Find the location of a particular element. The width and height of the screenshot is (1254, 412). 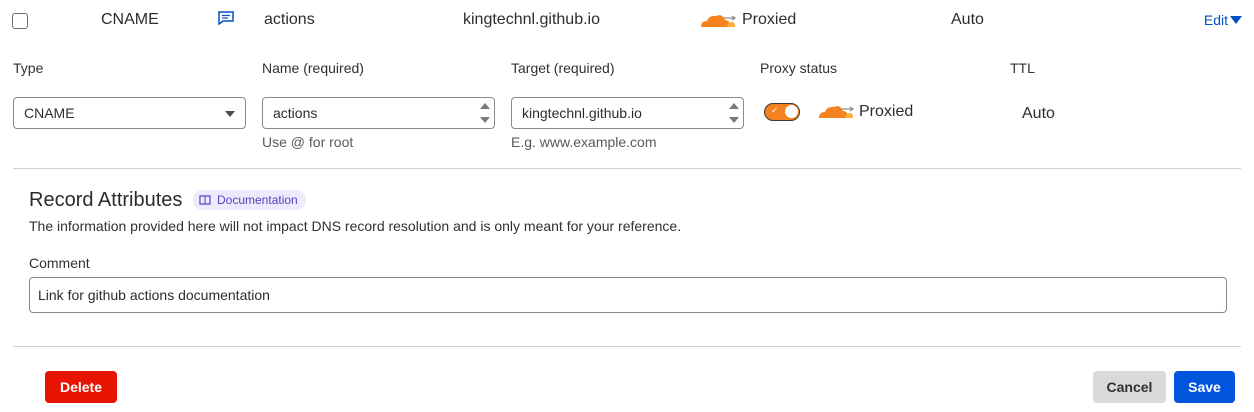

delete-button: Delete is located at coordinates (81, 387).